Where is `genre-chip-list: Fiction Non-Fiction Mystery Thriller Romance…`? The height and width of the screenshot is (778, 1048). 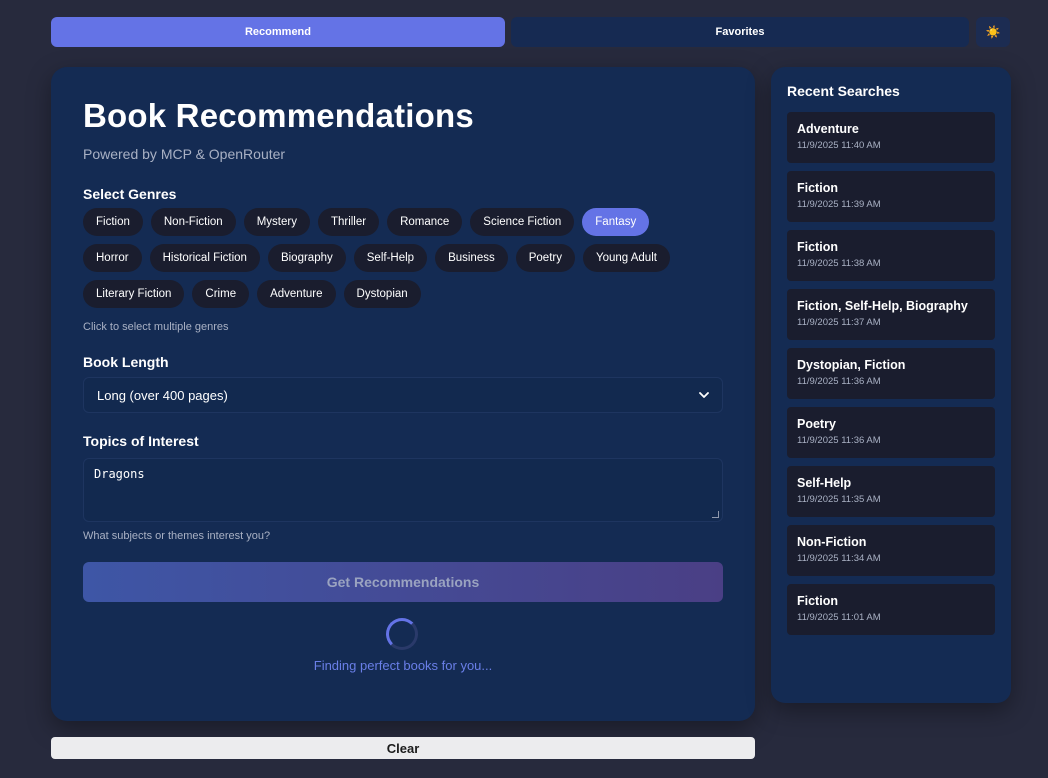
genre-chip-list: Fiction Non-Fiction Mystery Thriller Romance… is located at coordinates (403, 262).